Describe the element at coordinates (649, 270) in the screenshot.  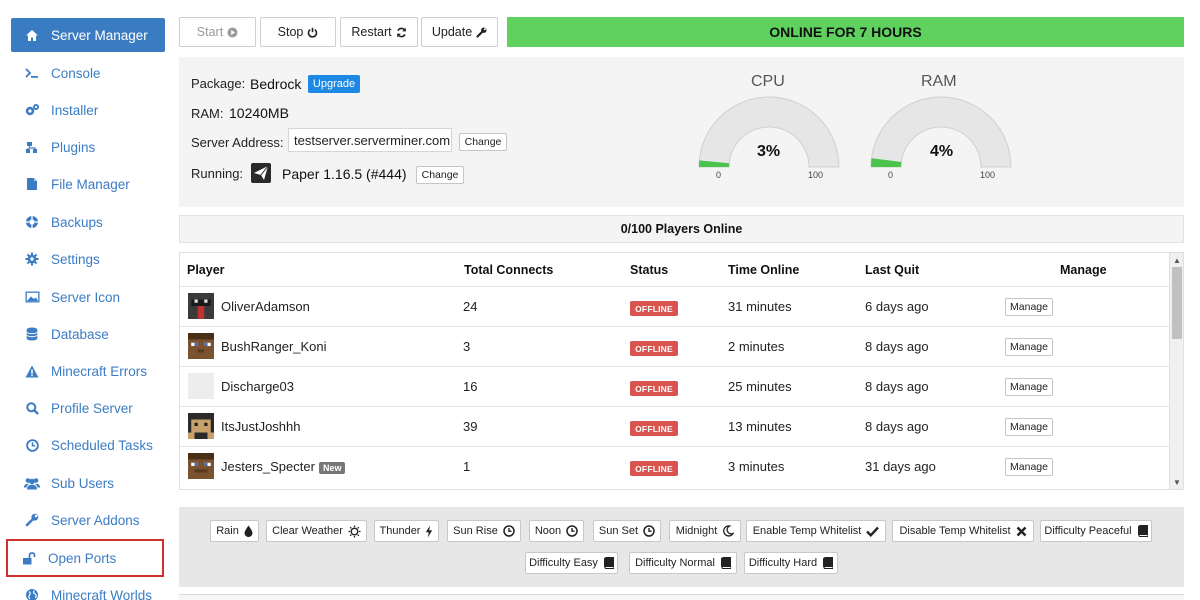
I see `column-header-status: Status` at that location.